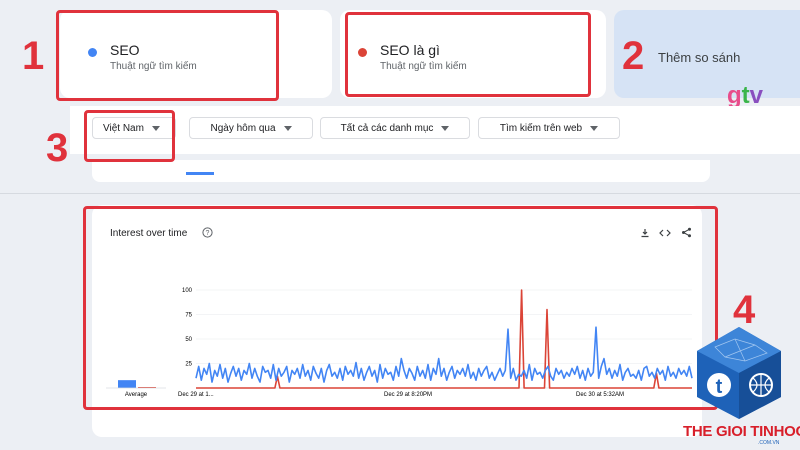  I want to click on thegioitinhoc-logo: t, so click(739, 373).